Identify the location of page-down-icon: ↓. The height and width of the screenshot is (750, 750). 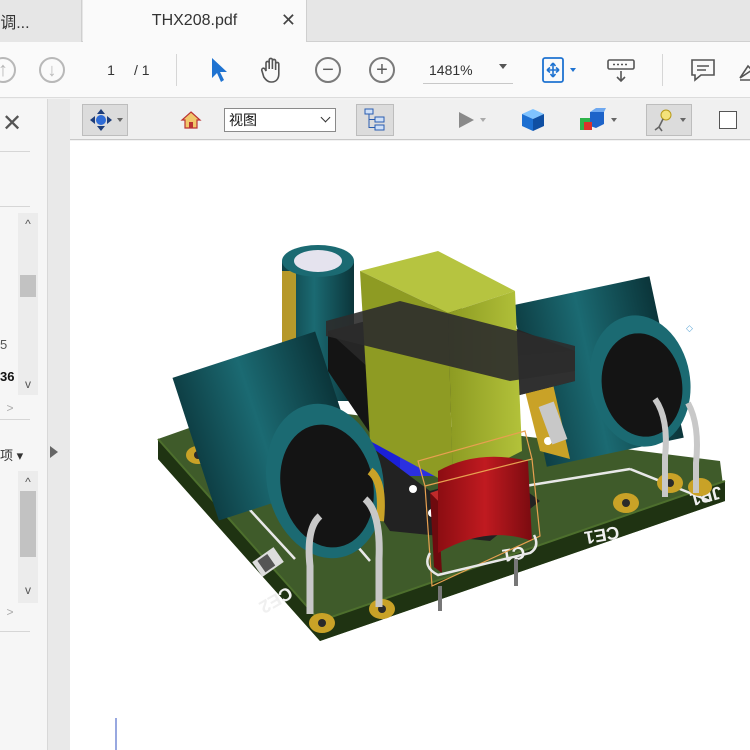
(52, 70).